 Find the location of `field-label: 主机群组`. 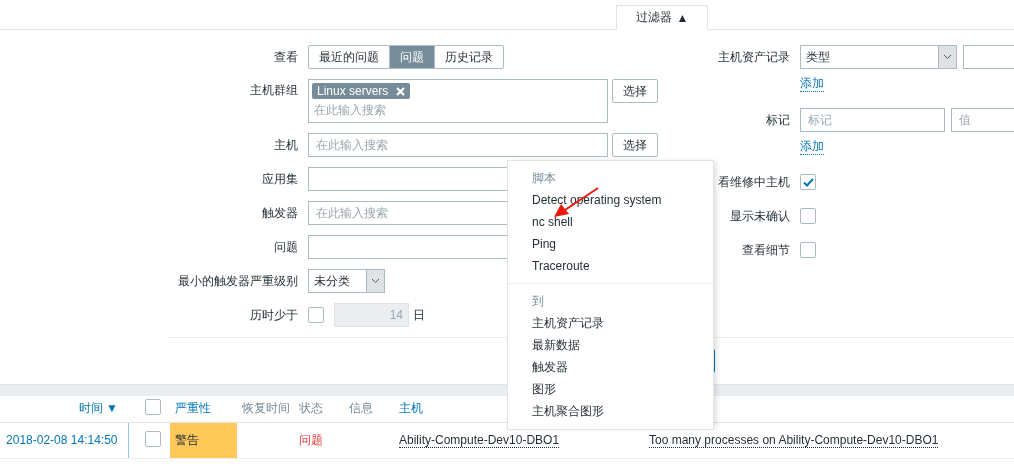

field-label: 主机群组 is located at coordinates (274, 90).